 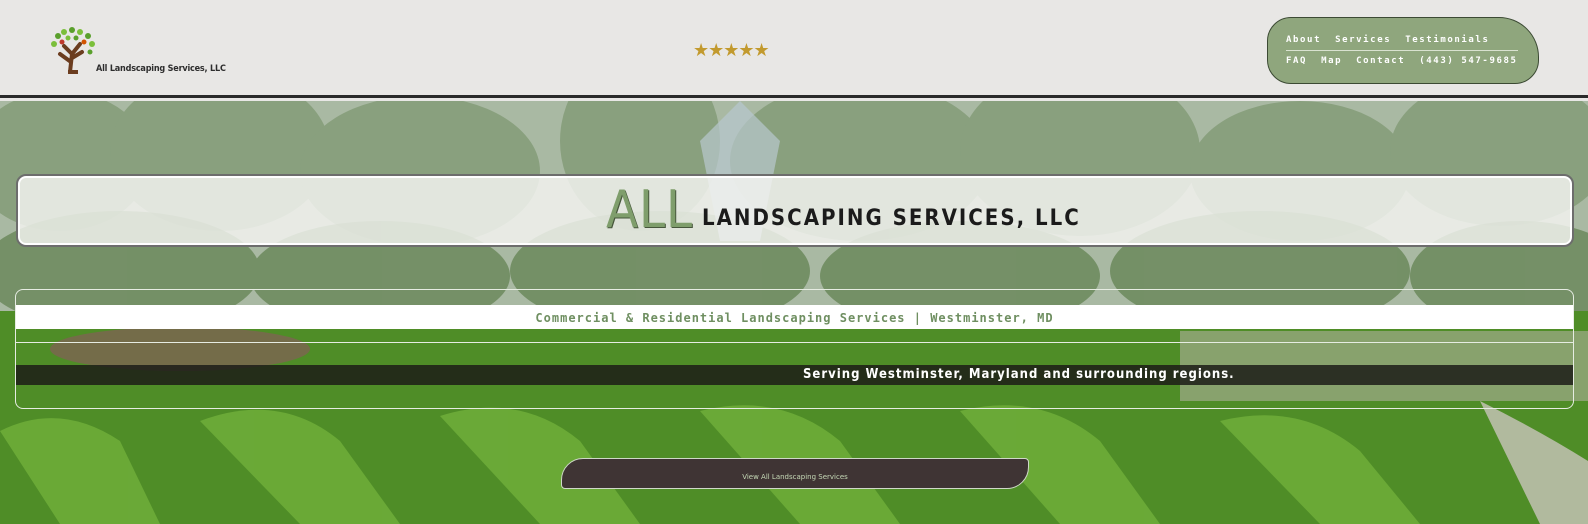 I want to click on view-services-label: View All Landscaping Services, so click(x=795, y=477).